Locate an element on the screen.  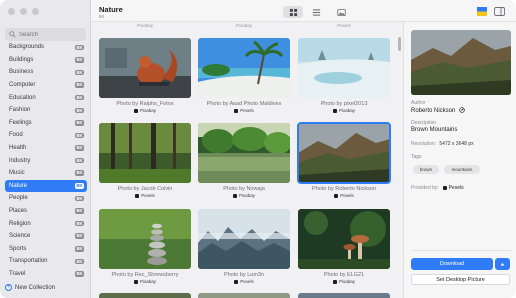
set-desktop-picture-button: Set Desktop Picture is located at coordinates (460, 279).